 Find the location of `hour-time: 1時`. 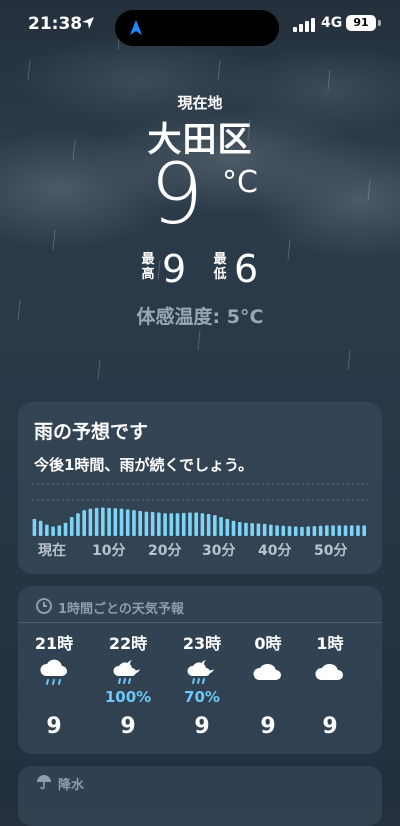

hour-time: 1時 is located at coordinates (330, 643).